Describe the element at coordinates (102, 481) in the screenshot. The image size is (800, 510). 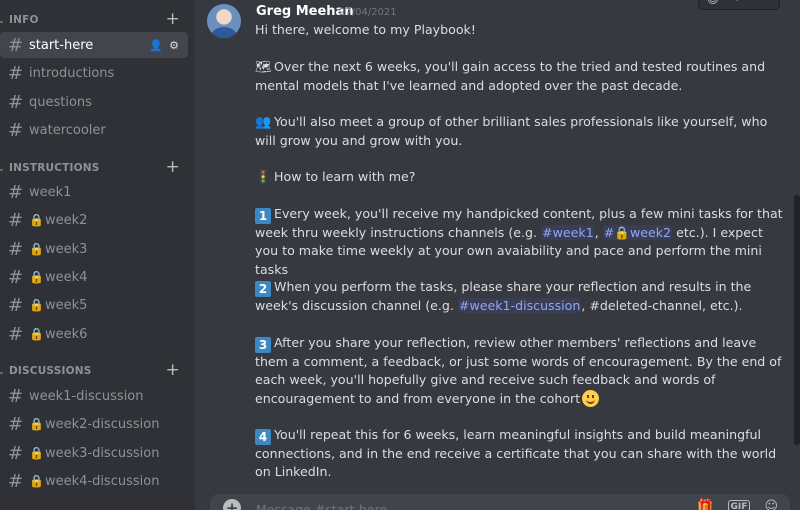
I see `channel-label: week4-discussion` at that location.